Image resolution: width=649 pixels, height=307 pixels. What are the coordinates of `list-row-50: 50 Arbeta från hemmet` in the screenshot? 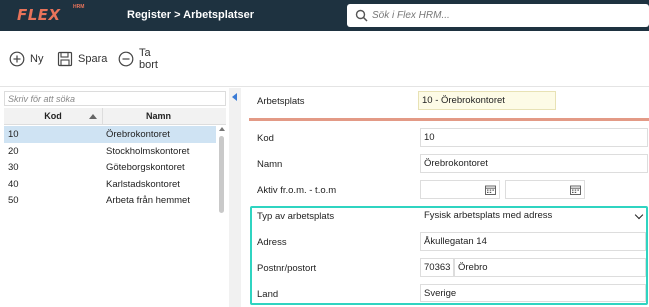 It's located at (110, 200).